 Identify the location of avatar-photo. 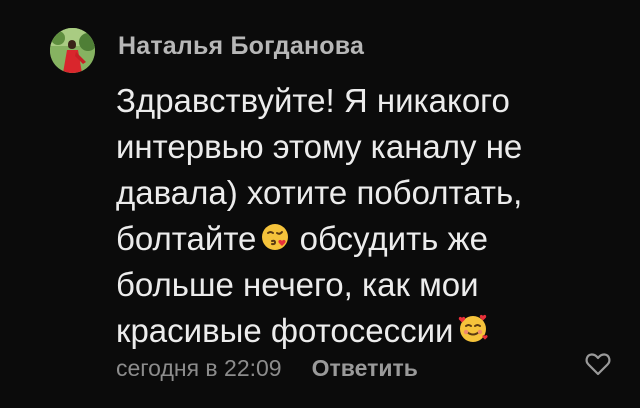
(72, 50).